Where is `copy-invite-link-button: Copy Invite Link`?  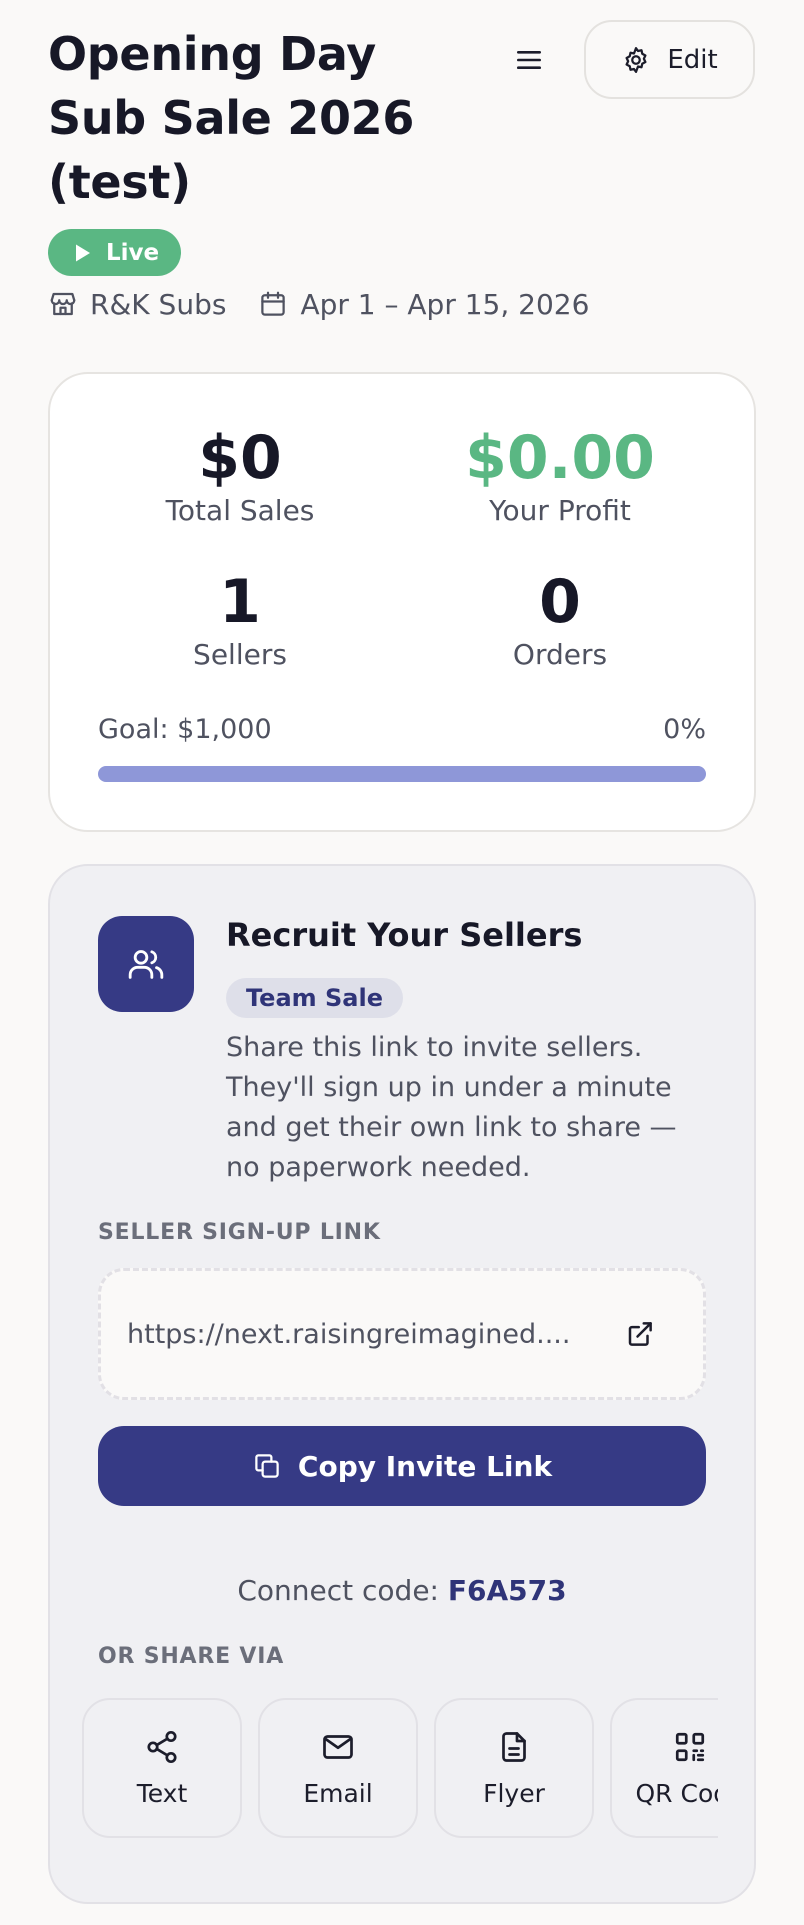 copy-invite-link-button: Copy Invite Link is located at coordinates (402, 1466).